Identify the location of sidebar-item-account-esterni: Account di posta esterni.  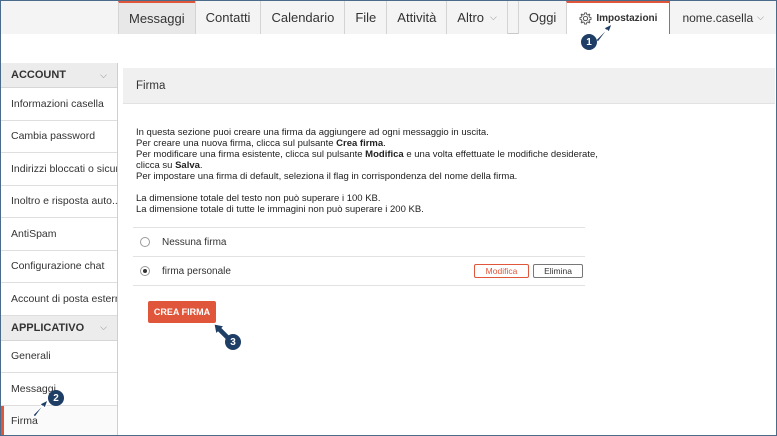
(59, 299).